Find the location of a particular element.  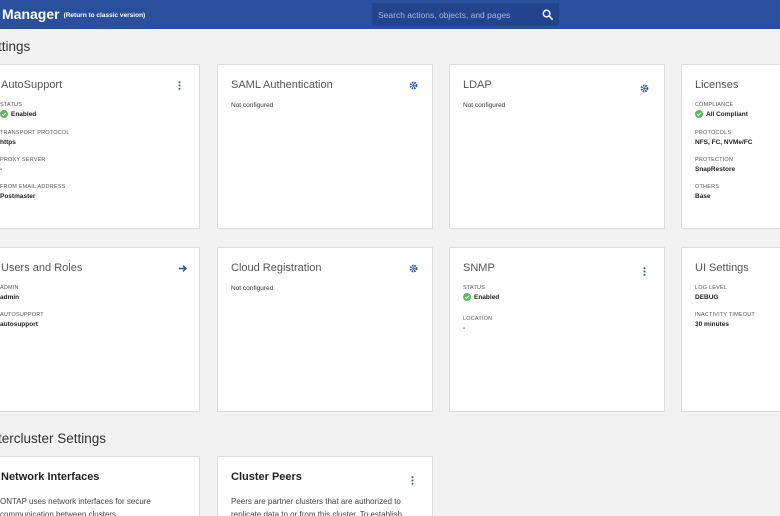

field-value: NFS, FC, NVMe/FC is located at coordinates (724, 142).